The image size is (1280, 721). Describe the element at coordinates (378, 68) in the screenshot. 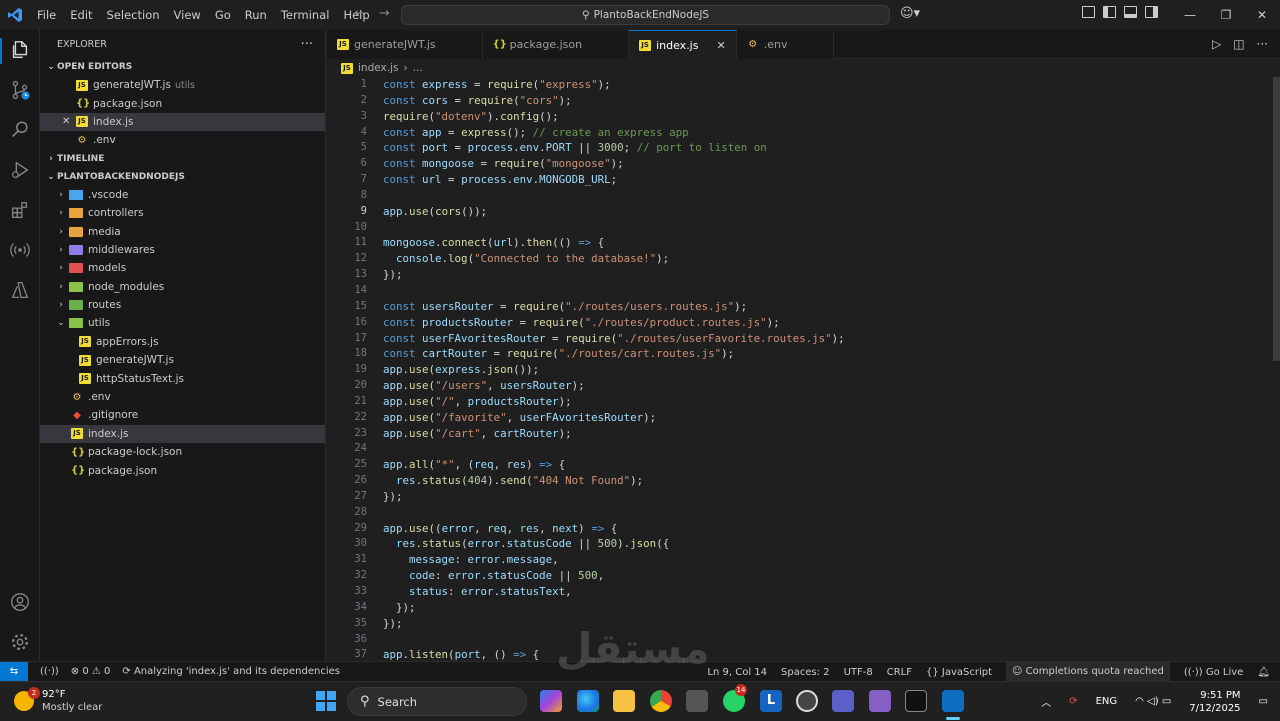

I see `breadcrumb-file: index.js` at that location.